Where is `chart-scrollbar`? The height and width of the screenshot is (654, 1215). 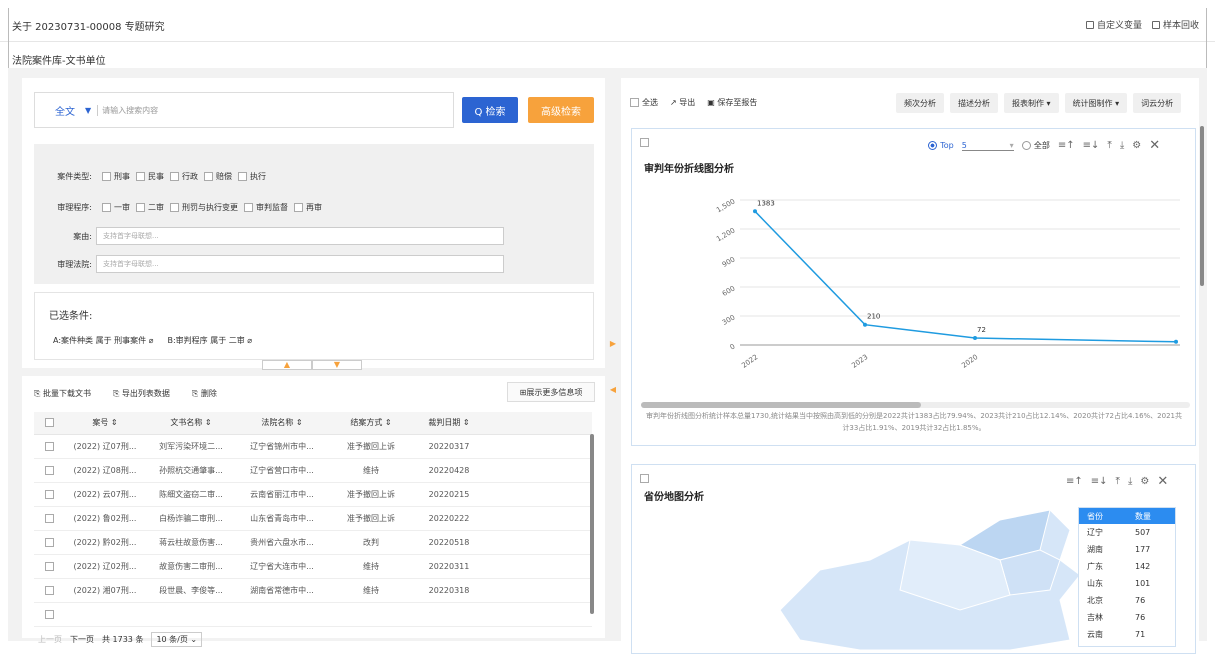 chart-scrollbar is located at coordinates (915, 405).